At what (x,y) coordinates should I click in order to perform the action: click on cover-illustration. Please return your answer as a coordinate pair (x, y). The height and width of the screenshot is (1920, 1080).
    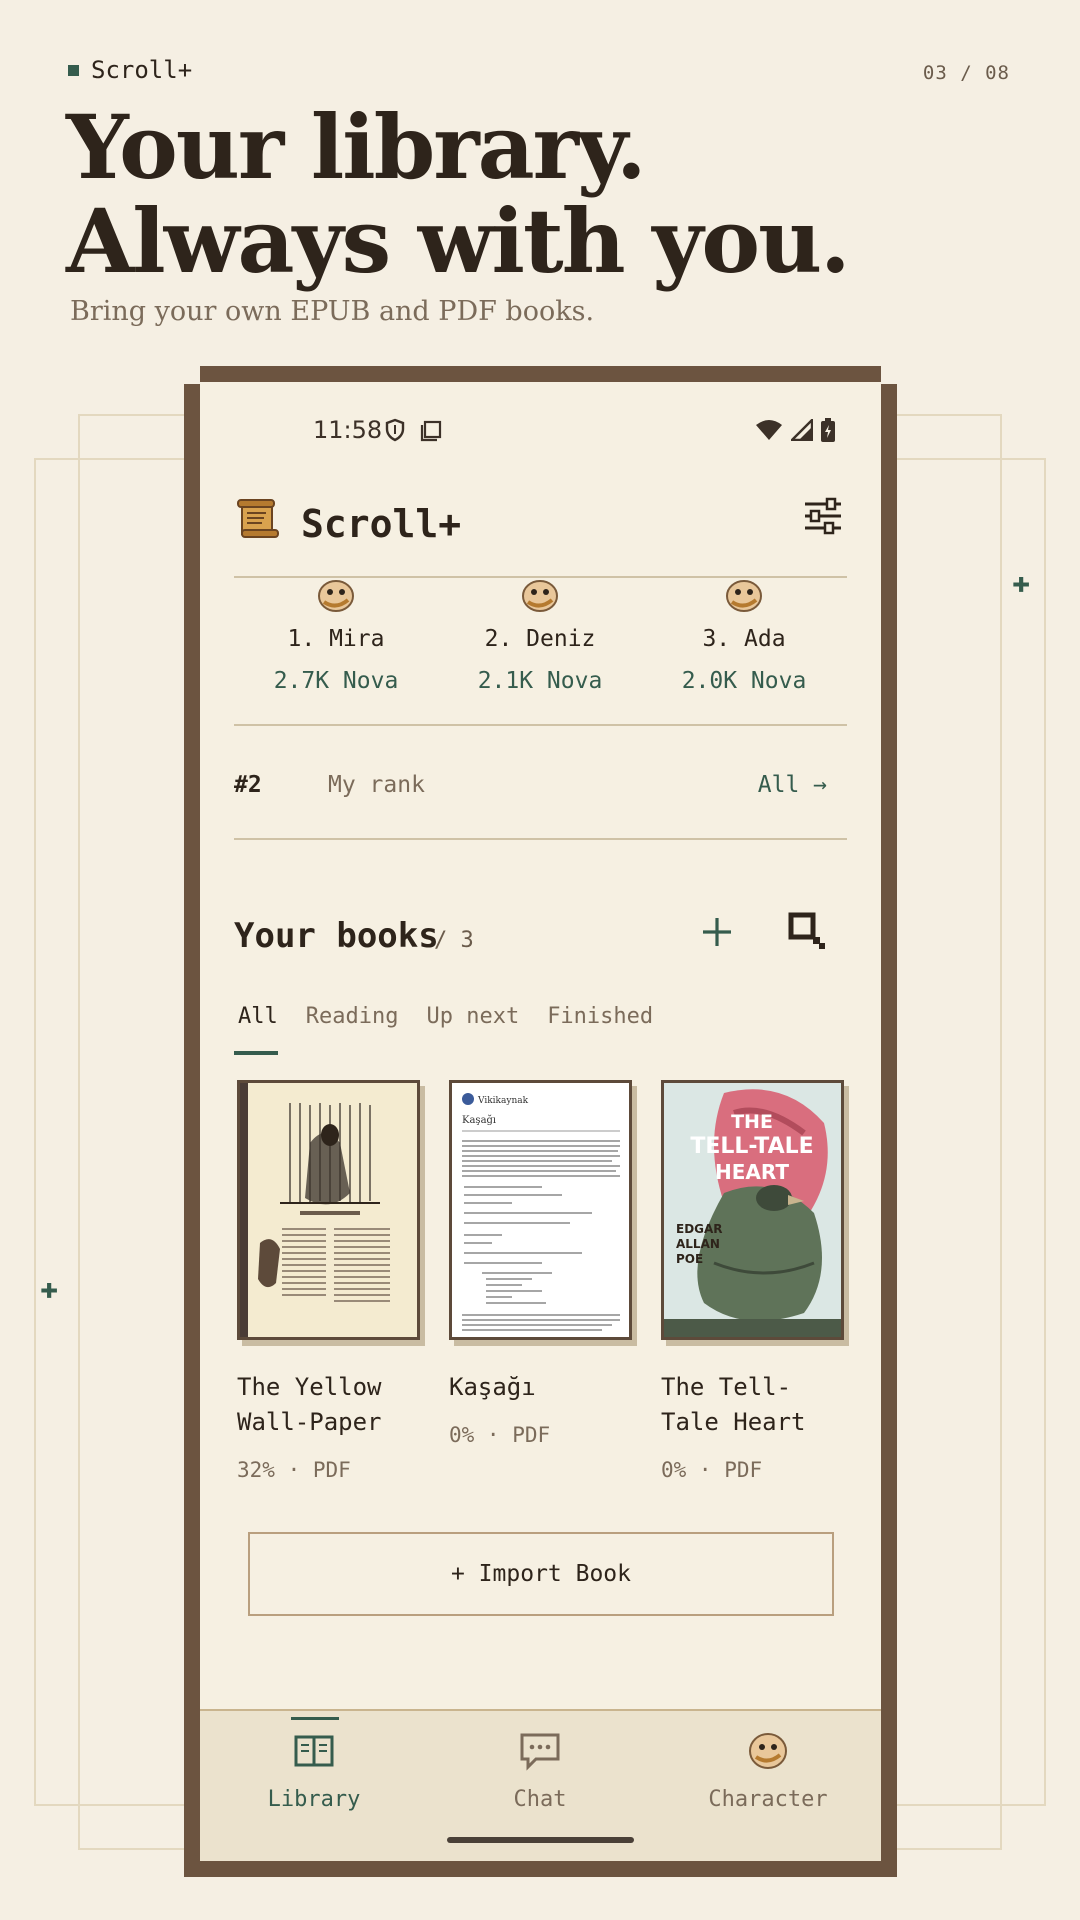
    Looking at the image, I should click on (328, 1210).